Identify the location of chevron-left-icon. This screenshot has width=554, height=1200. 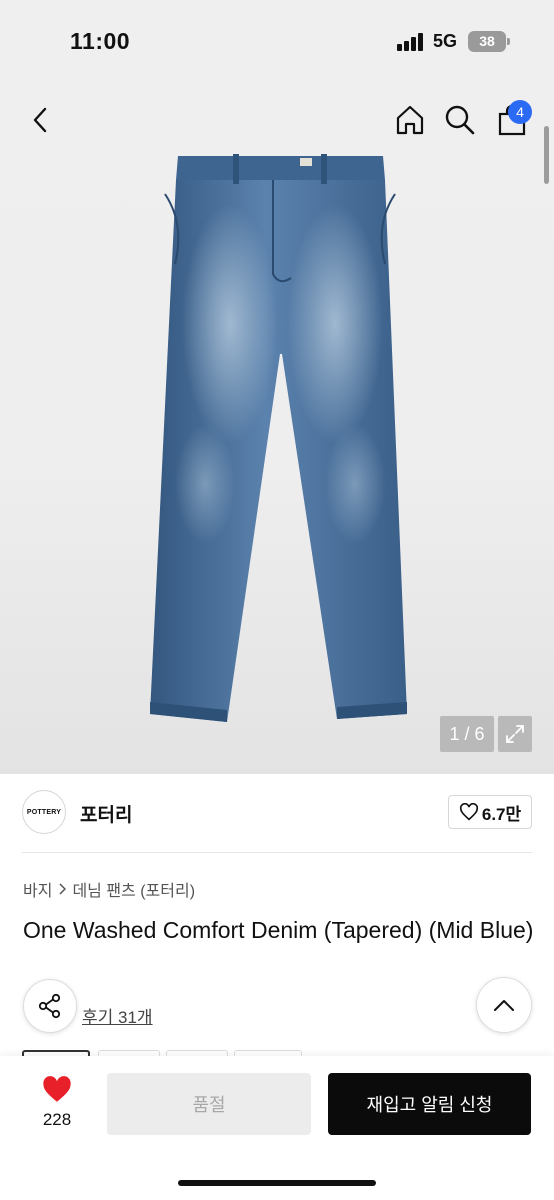
(40, 120).